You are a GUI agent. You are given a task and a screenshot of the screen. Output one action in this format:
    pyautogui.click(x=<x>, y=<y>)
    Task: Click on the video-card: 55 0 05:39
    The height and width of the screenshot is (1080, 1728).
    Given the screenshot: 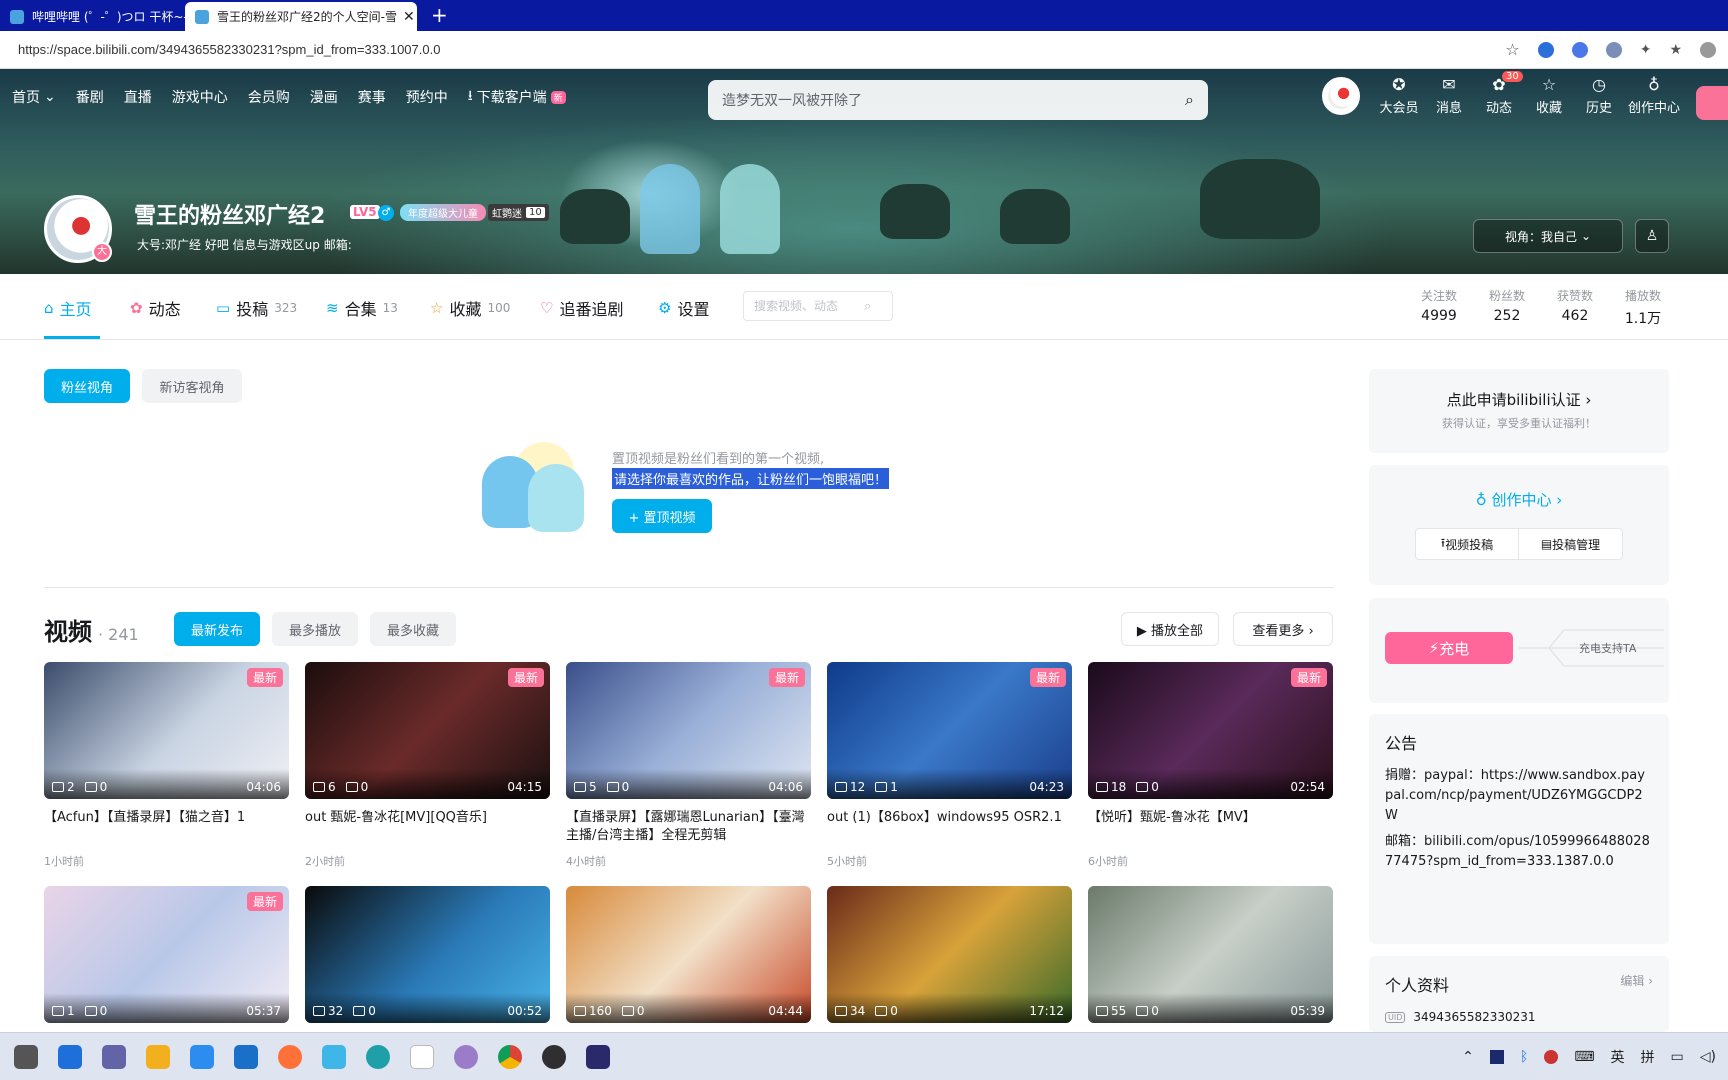 What is the action you would take?
    pyautogui.click(x=1210, y=954)
    